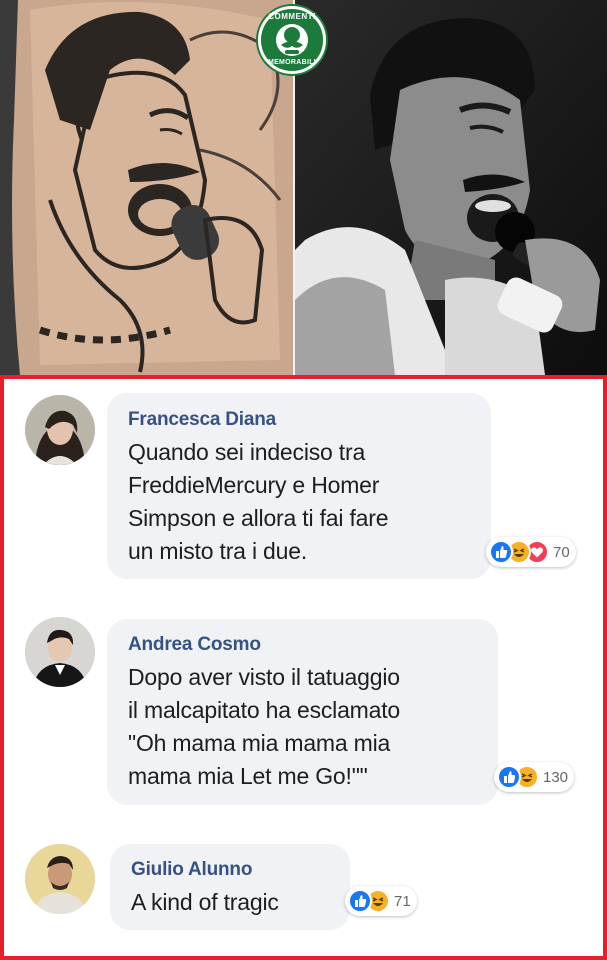 Image resolution: width=607 pixels, height=960 pixels. What do you see at coordinates (381, 901) in the screenshot?
I see `reaction-summary: 71` at bounding box center [381, 901].